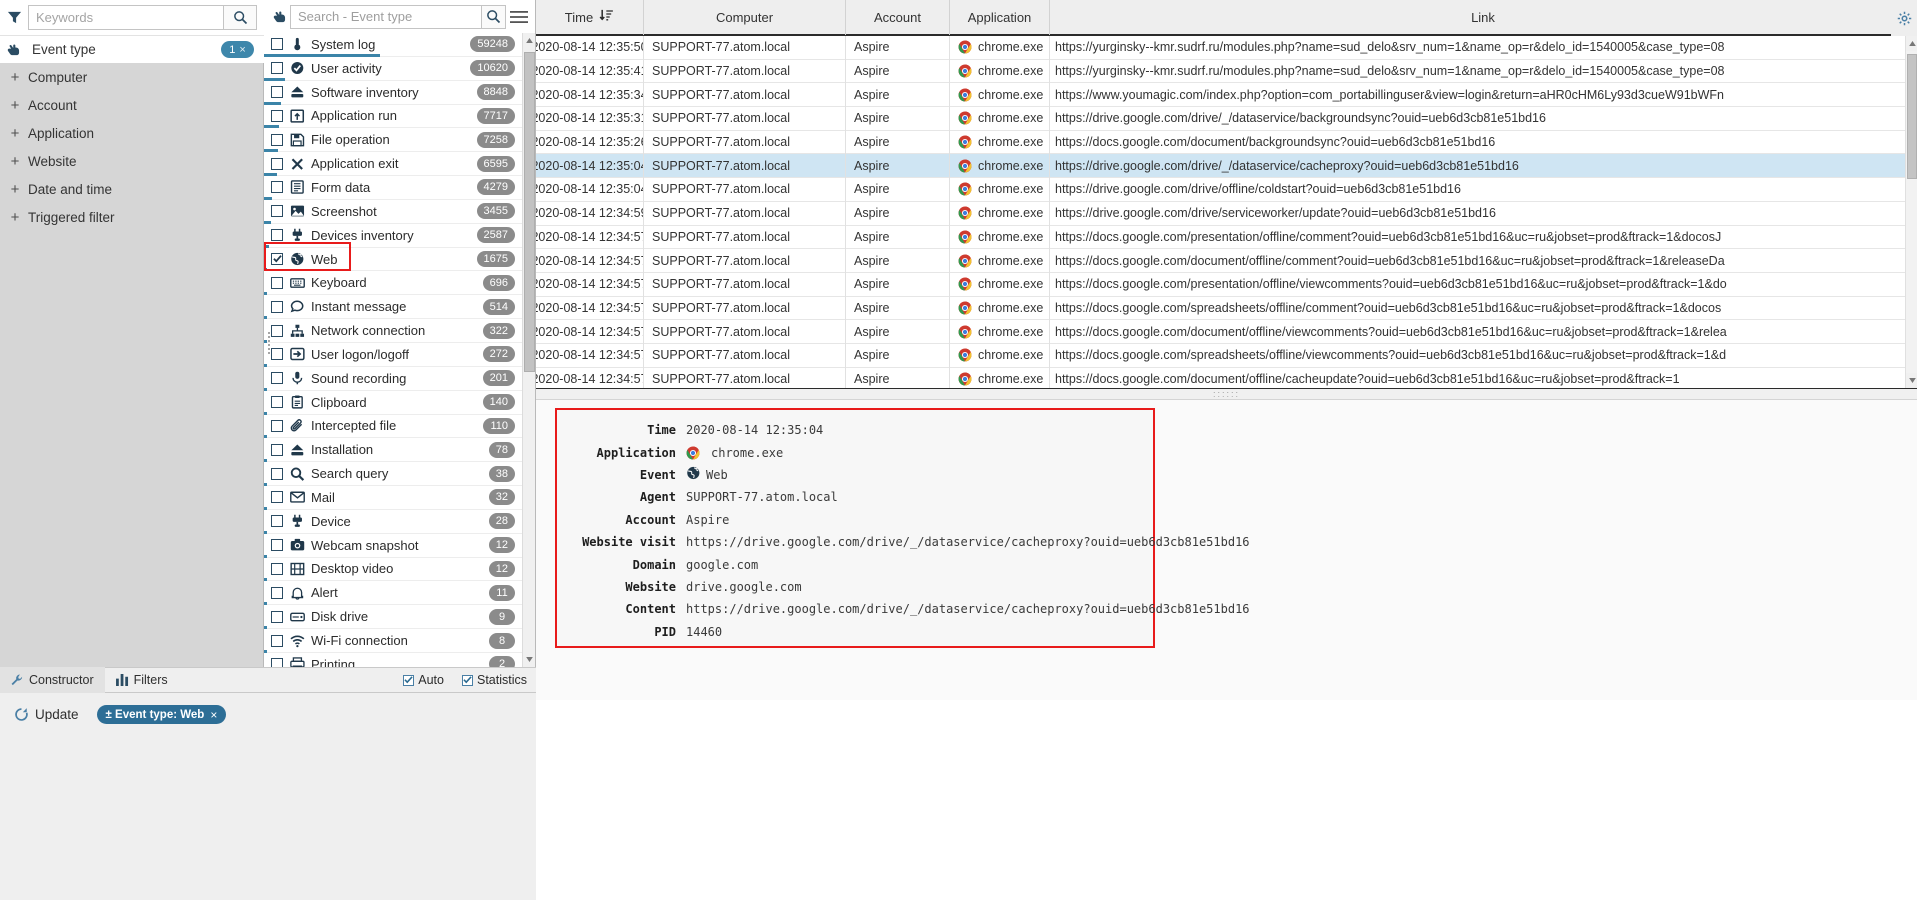 The height and width of the screenshot is (900, 1917). I want to click on horizontal-splitter: ::::::, so click(1226, 394).